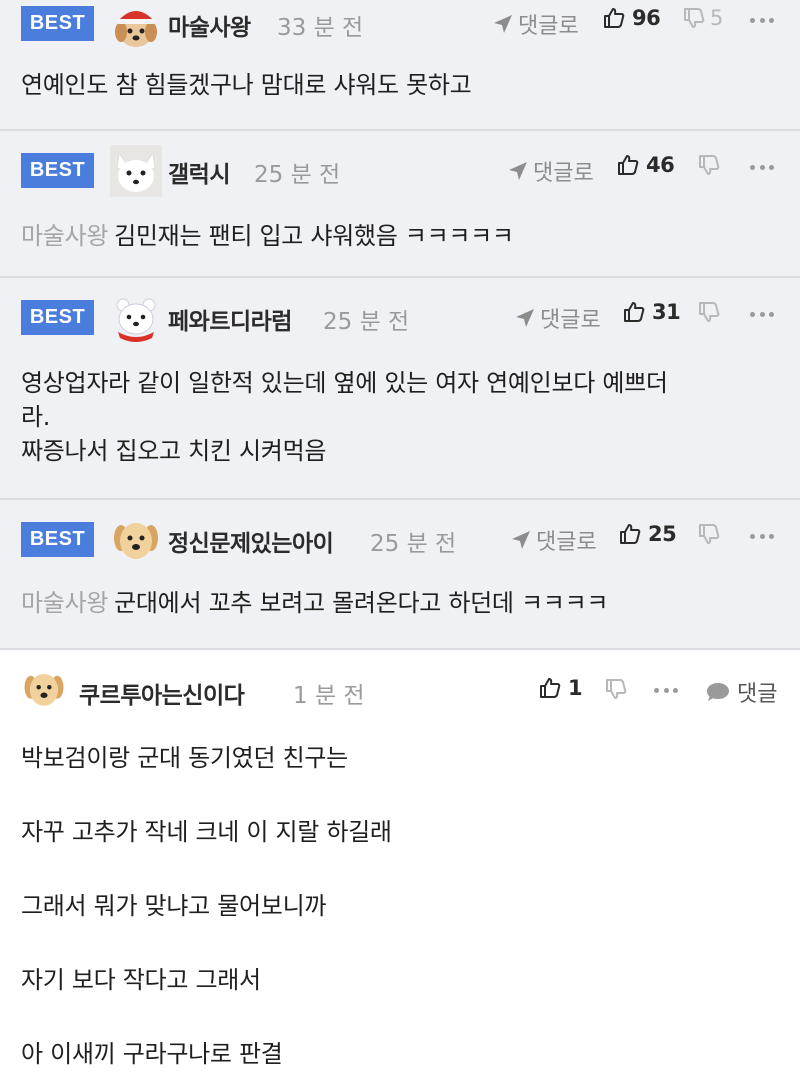 The height and width of the screenshot is (1086, 800). I want to click on upvote-button: 96, so click(631, 18).